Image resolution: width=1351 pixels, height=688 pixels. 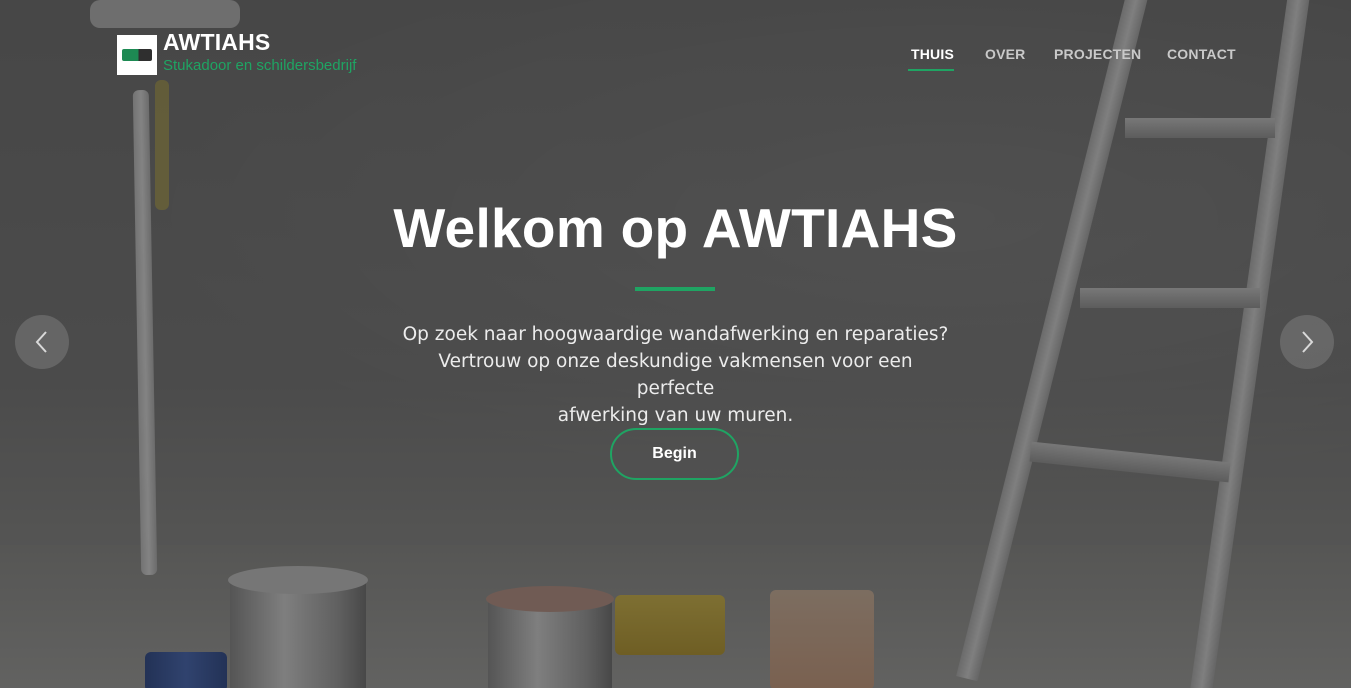 What do you see at coordinates (675, 228) in the screenshot?
I see `hero-title: Welkom op AWTIAHS` at bounding box center [675, 228].